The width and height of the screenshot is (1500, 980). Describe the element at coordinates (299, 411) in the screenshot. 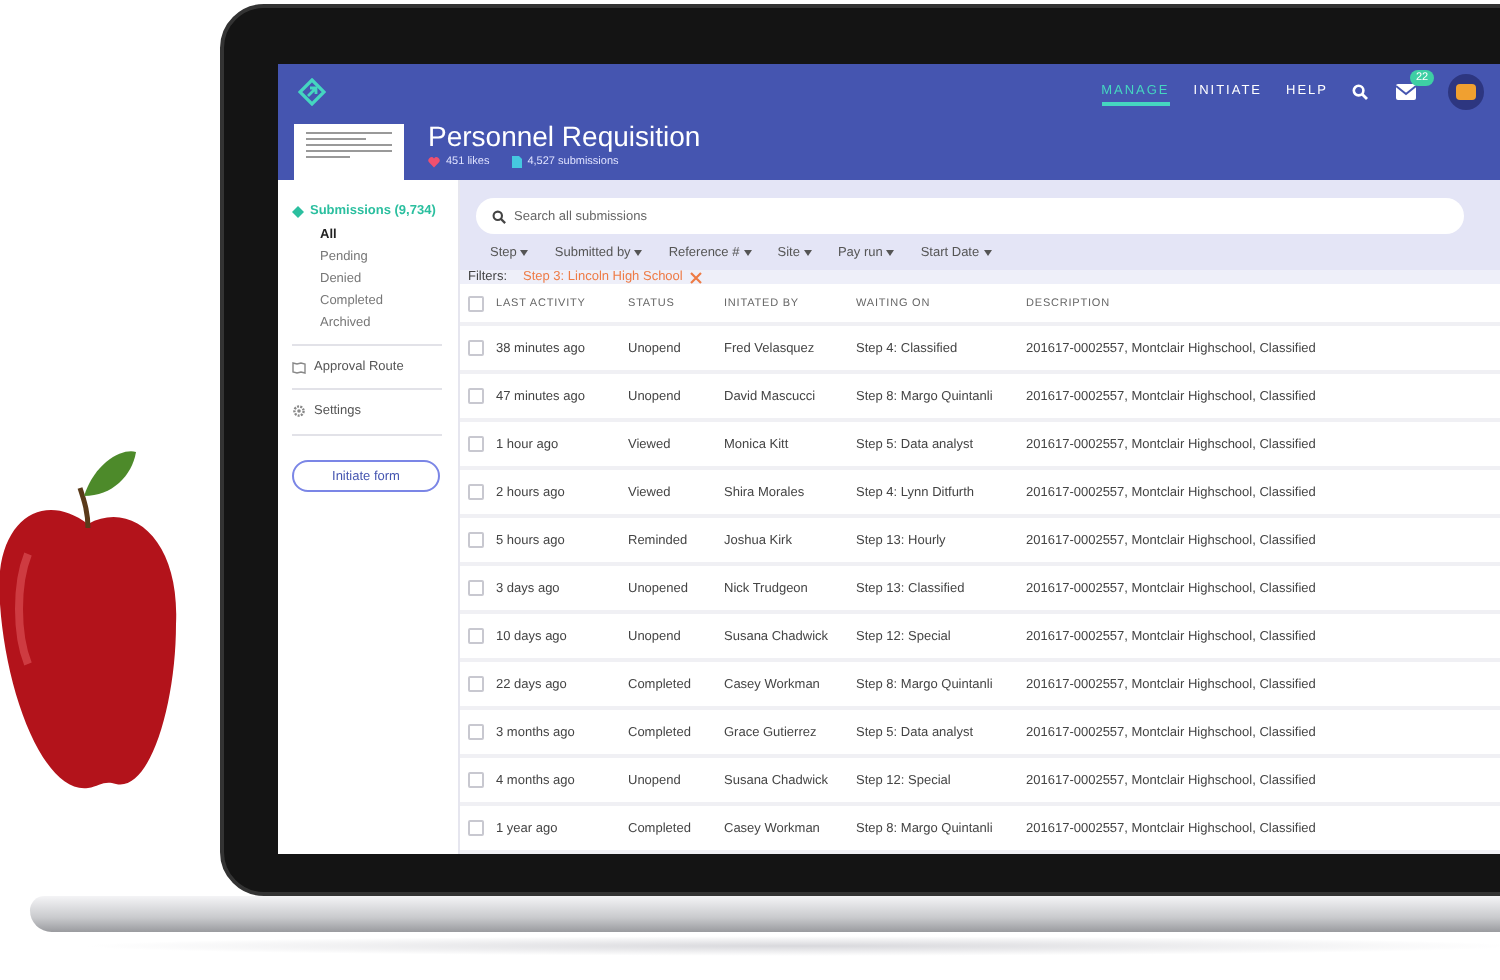

I see `settings-icon` at that location.